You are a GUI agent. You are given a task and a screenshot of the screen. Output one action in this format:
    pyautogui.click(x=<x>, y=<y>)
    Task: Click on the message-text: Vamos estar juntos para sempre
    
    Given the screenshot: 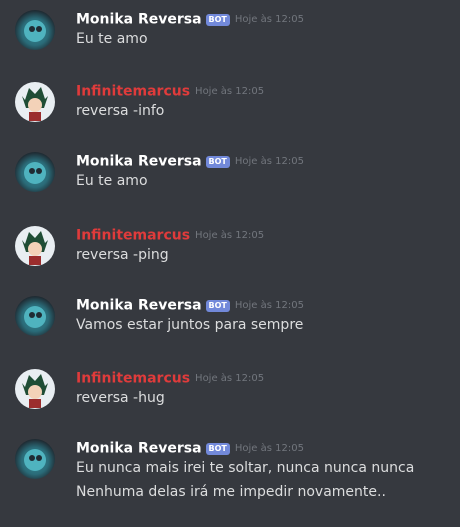 What is the action you would take?
    pyautogui.click(x=190, y=325)
    